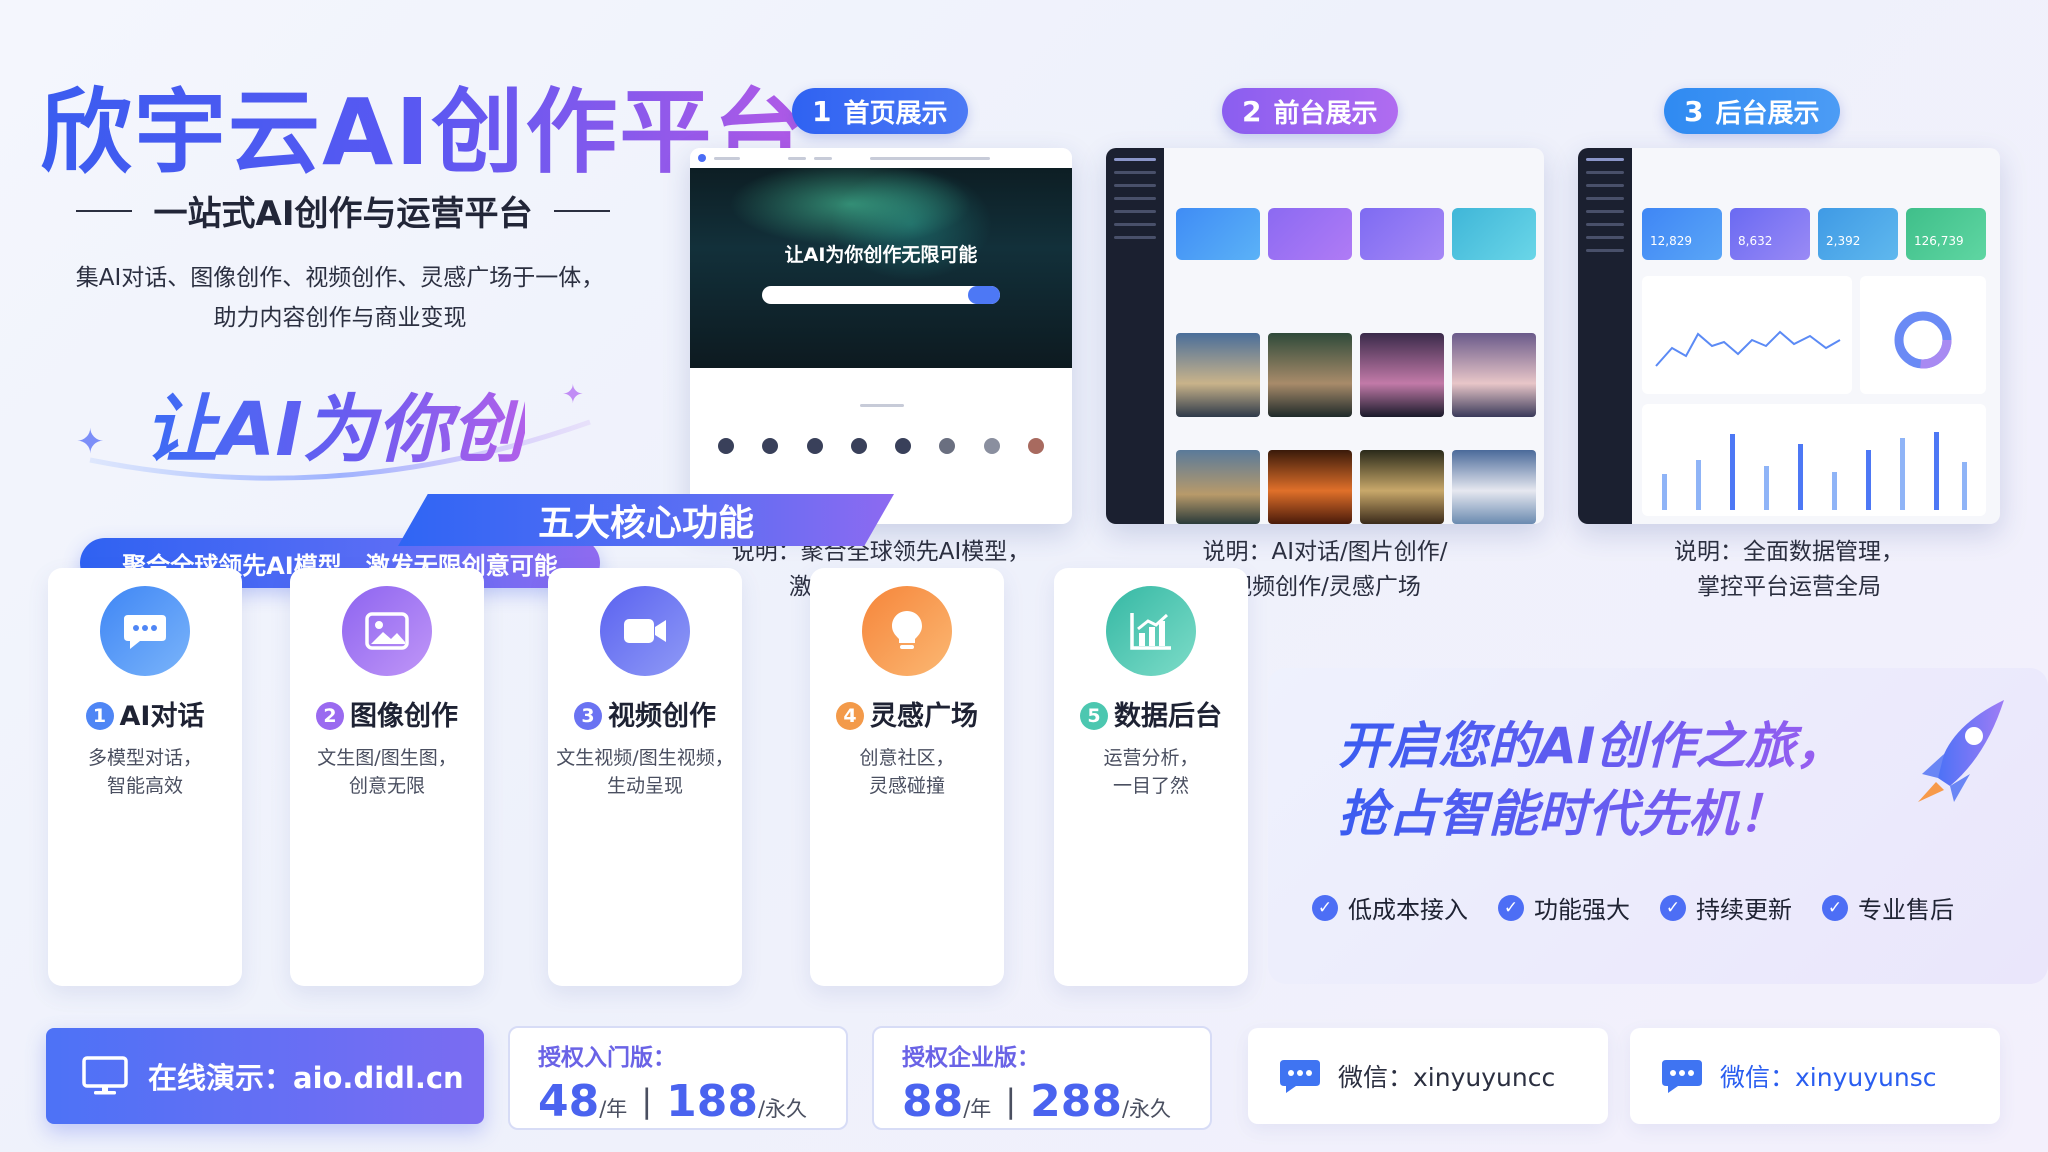  I want to click on benefit-item: ✓ 专业售后, so click(1888, 907).